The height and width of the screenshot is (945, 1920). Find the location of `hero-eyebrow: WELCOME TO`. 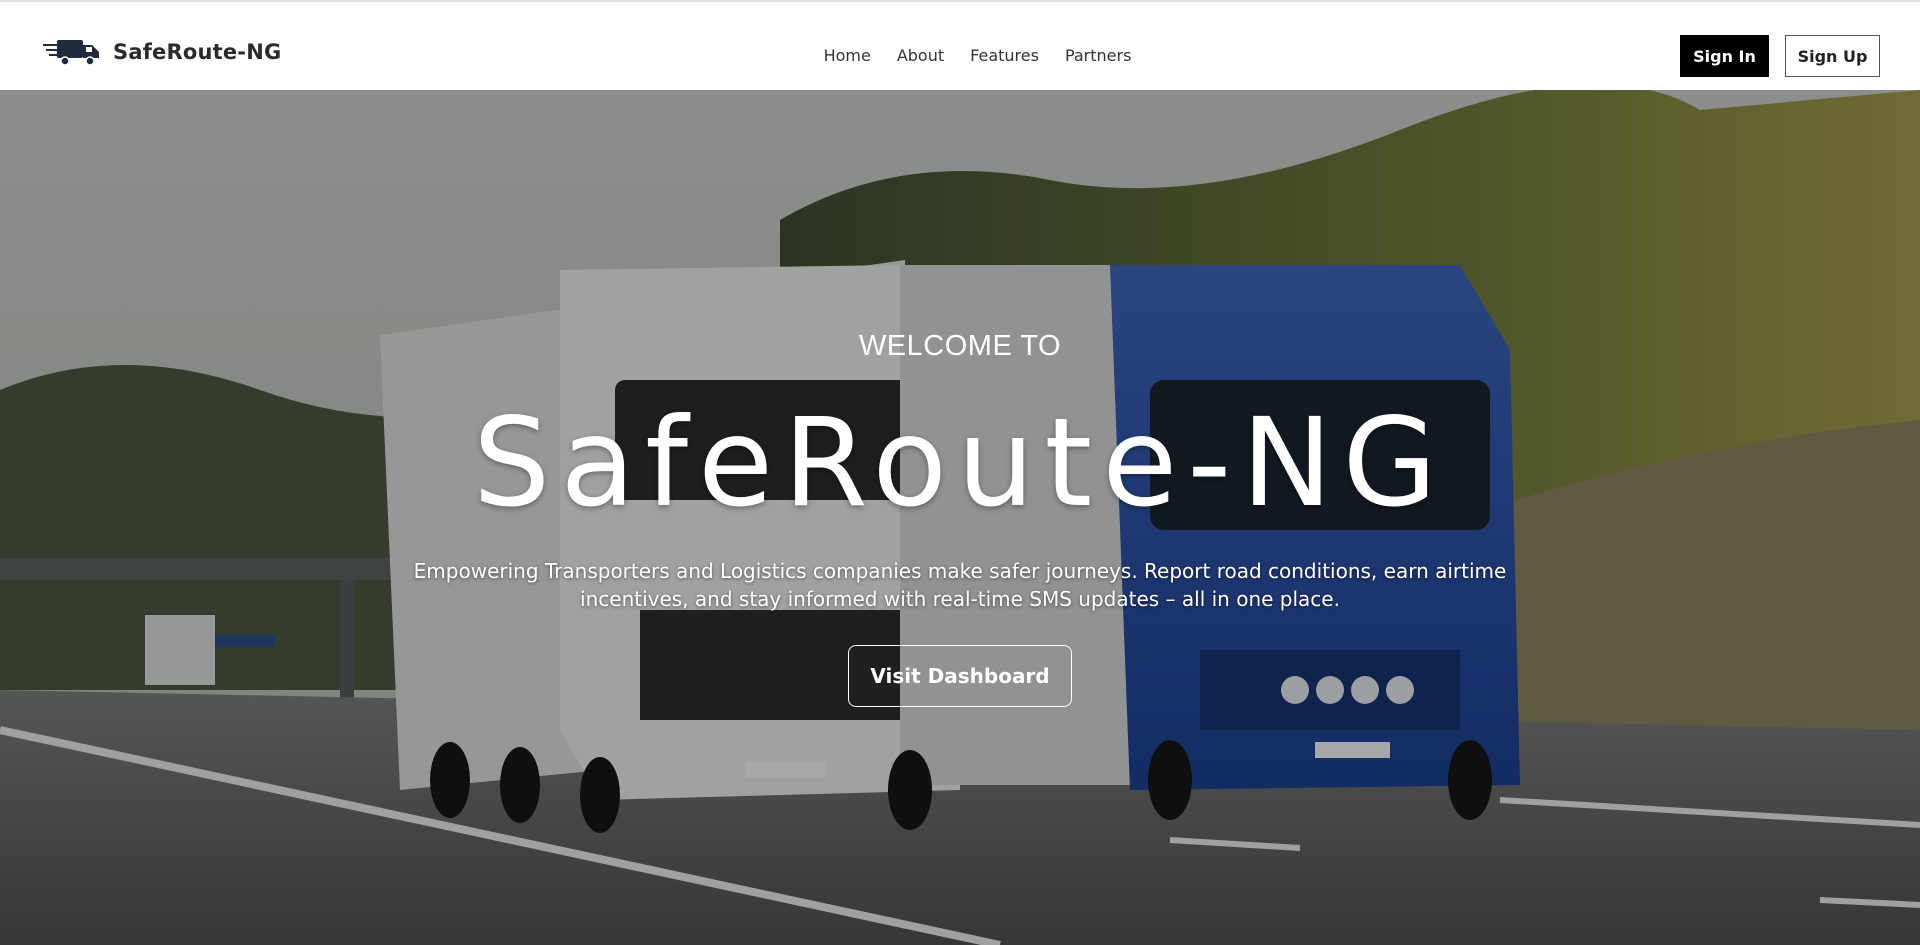

hero-eyebrow: WELCOME TO is located at coordinates (960, 346).